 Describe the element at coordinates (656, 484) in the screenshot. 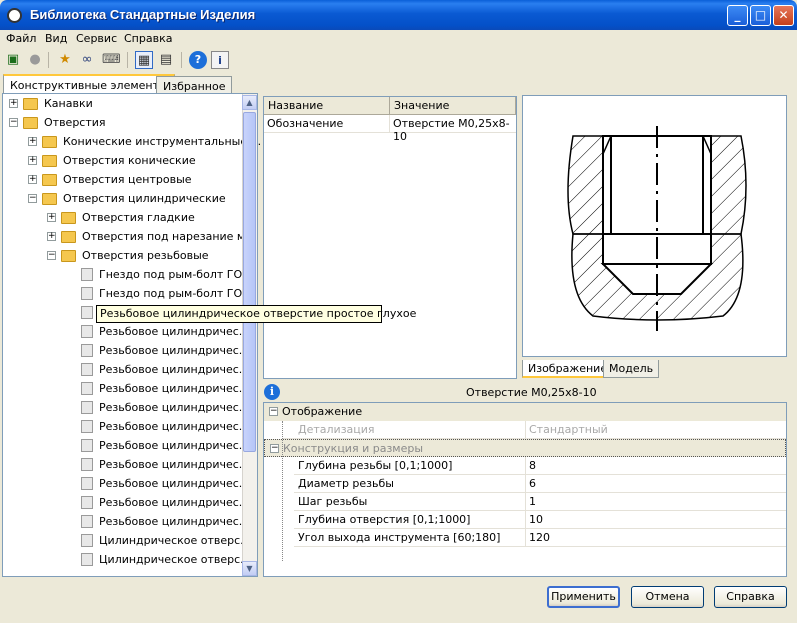

I see `property-value: 6` at that location.